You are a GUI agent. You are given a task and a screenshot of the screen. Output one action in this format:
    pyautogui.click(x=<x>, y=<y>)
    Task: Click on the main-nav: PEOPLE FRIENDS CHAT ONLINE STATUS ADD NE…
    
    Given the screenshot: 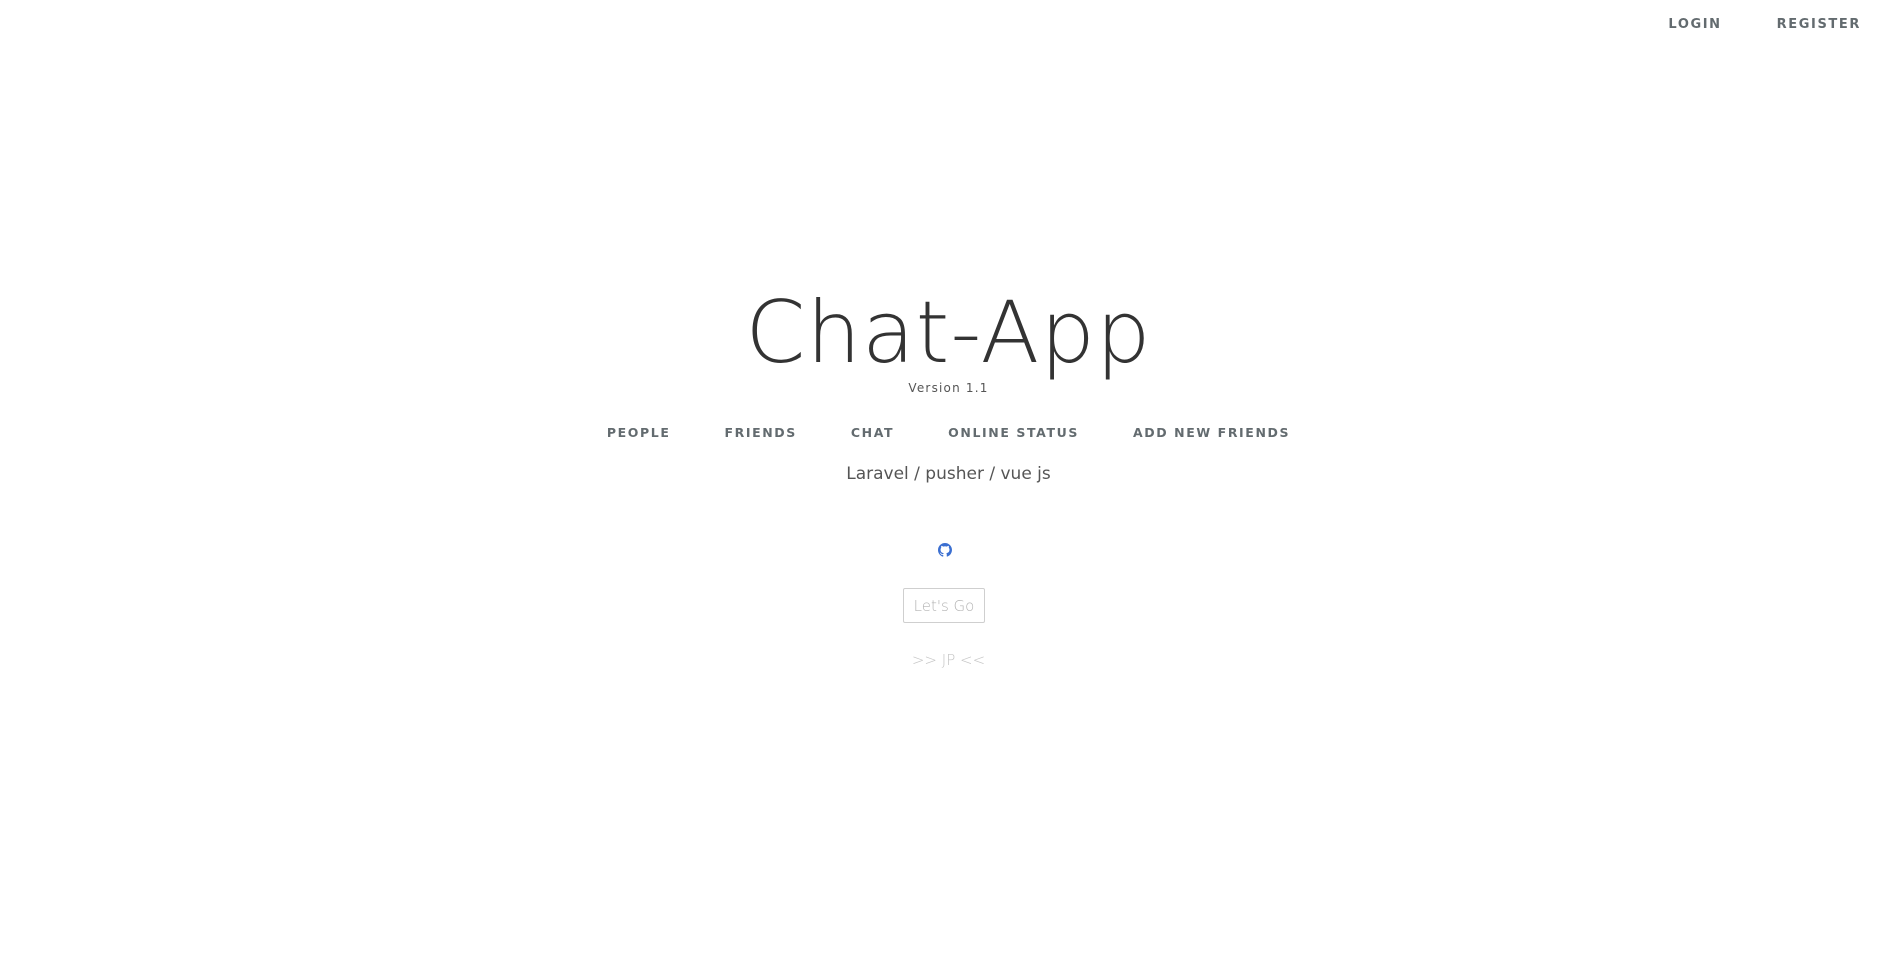 What is the action you would take?
    pyautogui.click(x=948, y=432)
    